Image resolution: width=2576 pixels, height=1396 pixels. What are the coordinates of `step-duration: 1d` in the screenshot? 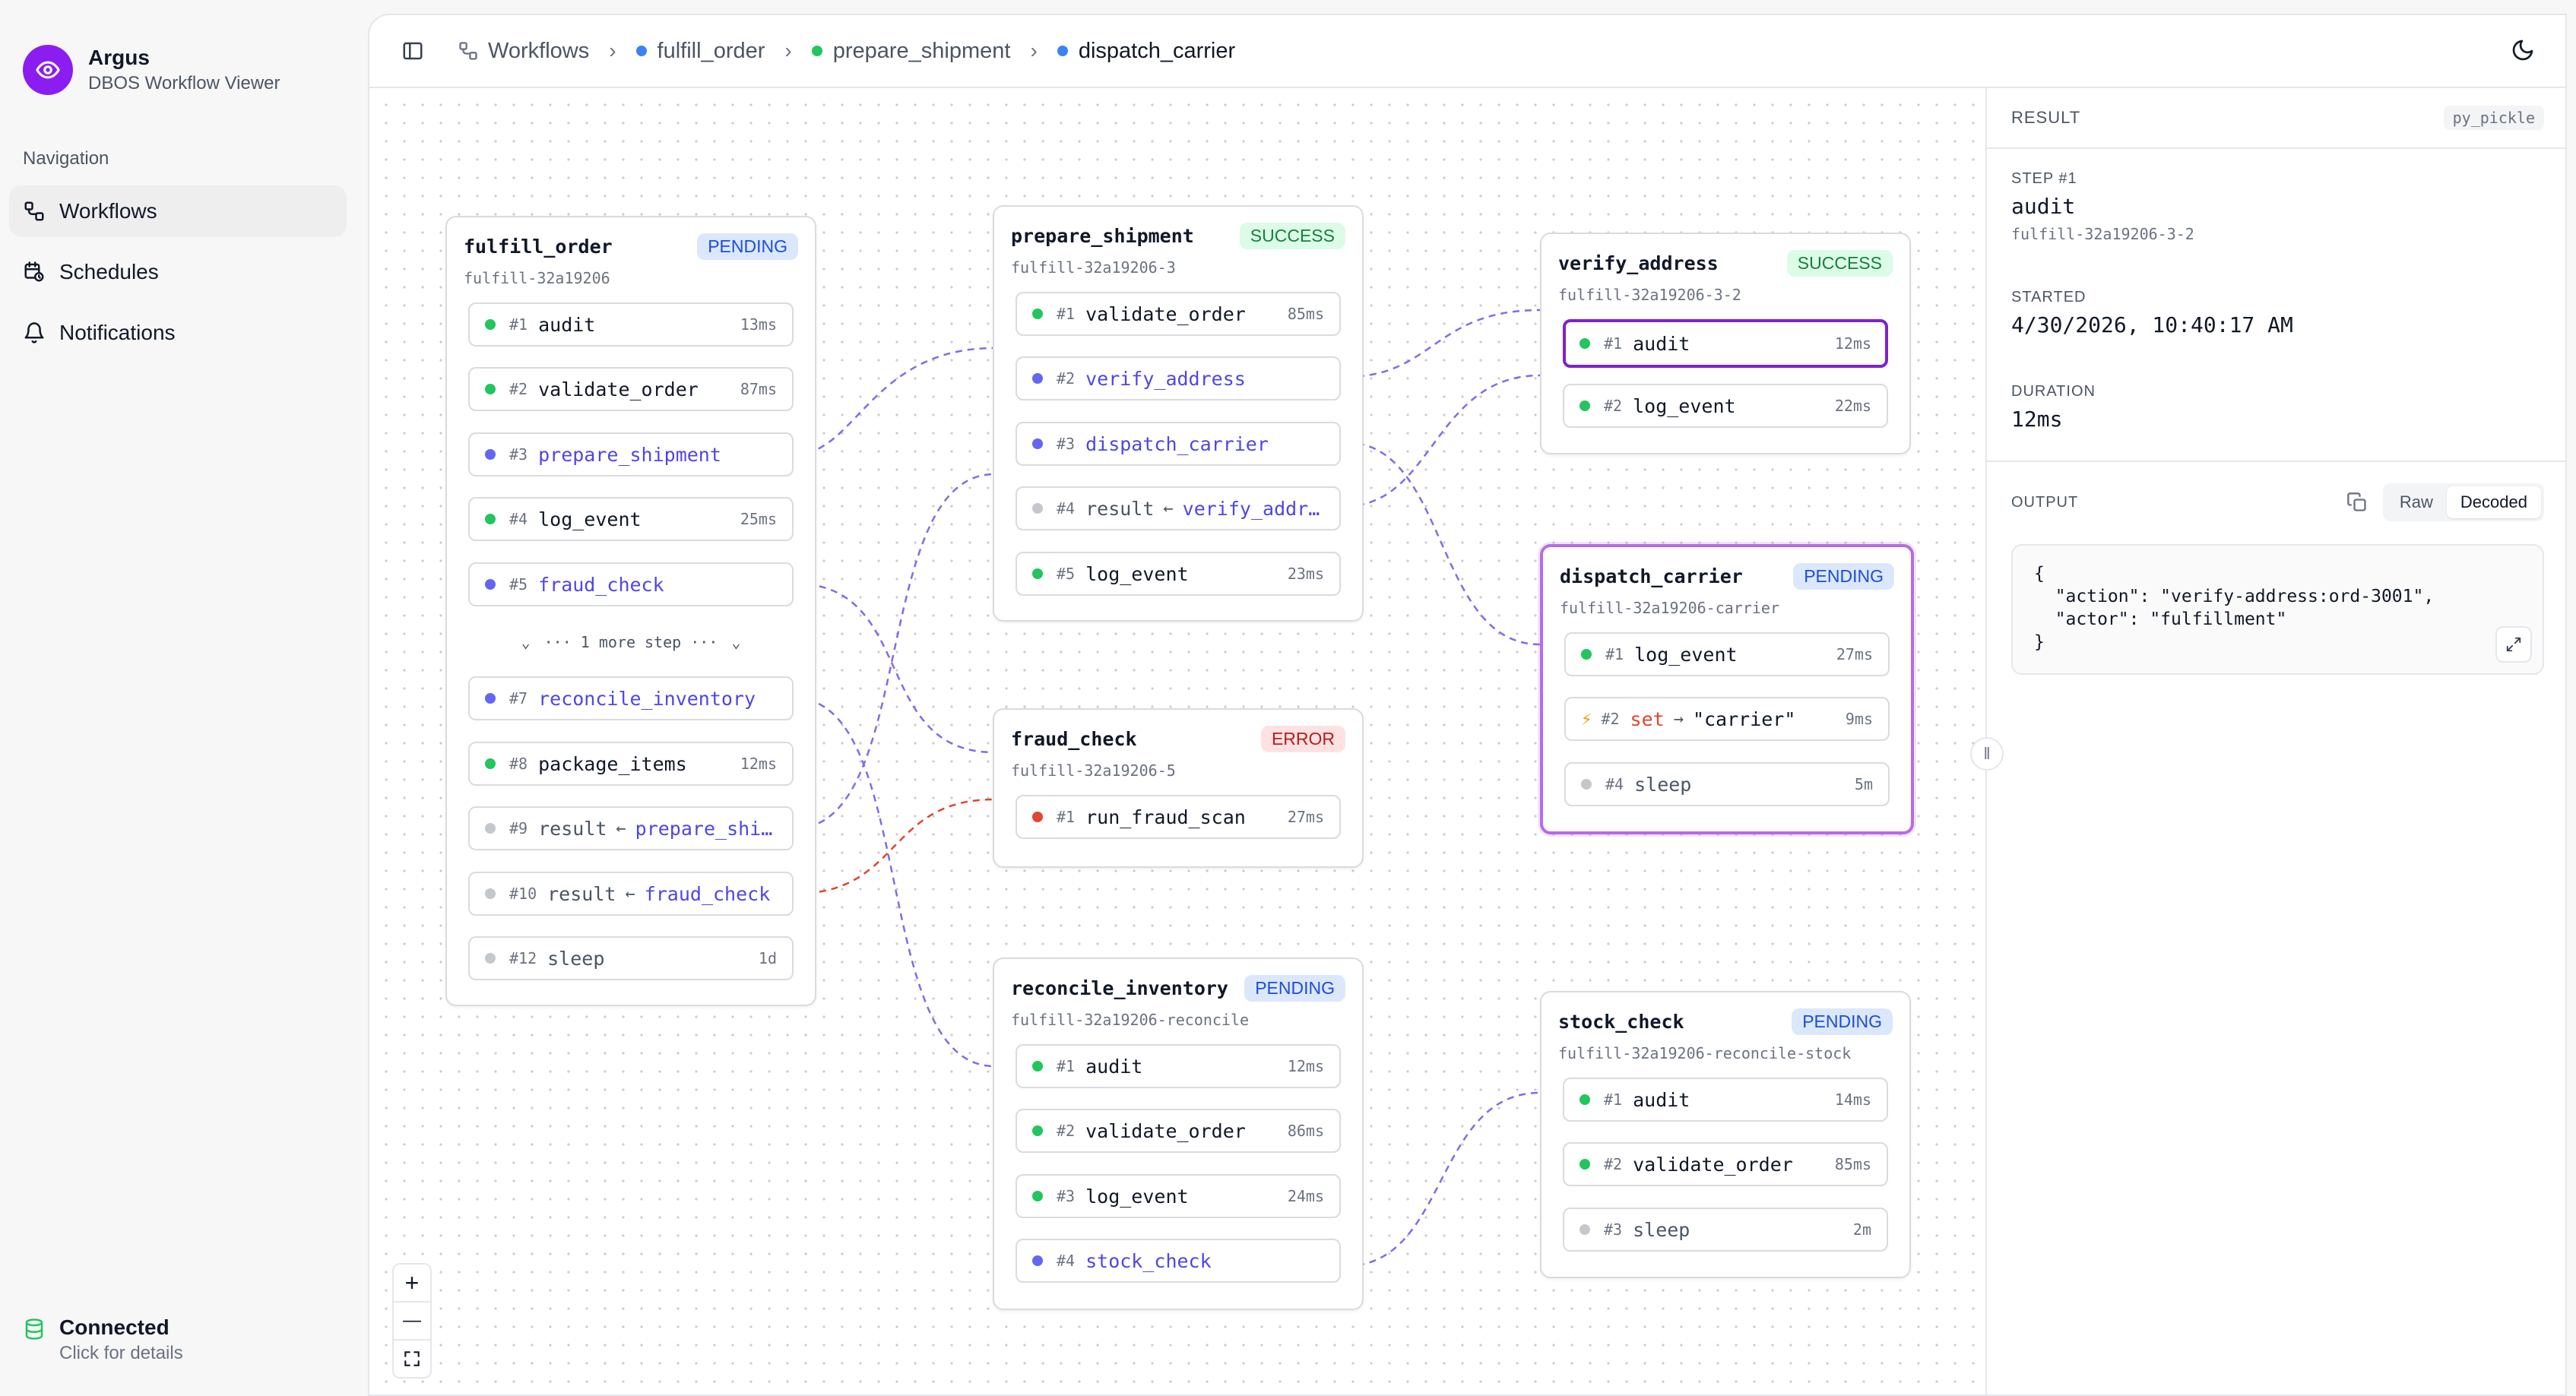 It's located at (767, 958).